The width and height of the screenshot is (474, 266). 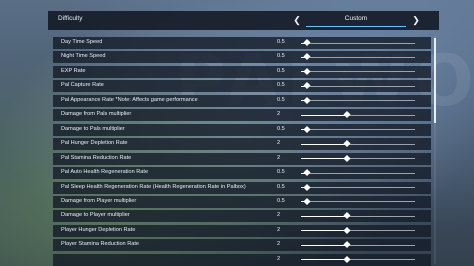 What do you see at coordinates (242, 86) in the screenshot?
I see `setting-row: Pal Capture Rate 0.5` at bounding box center [242, 86].